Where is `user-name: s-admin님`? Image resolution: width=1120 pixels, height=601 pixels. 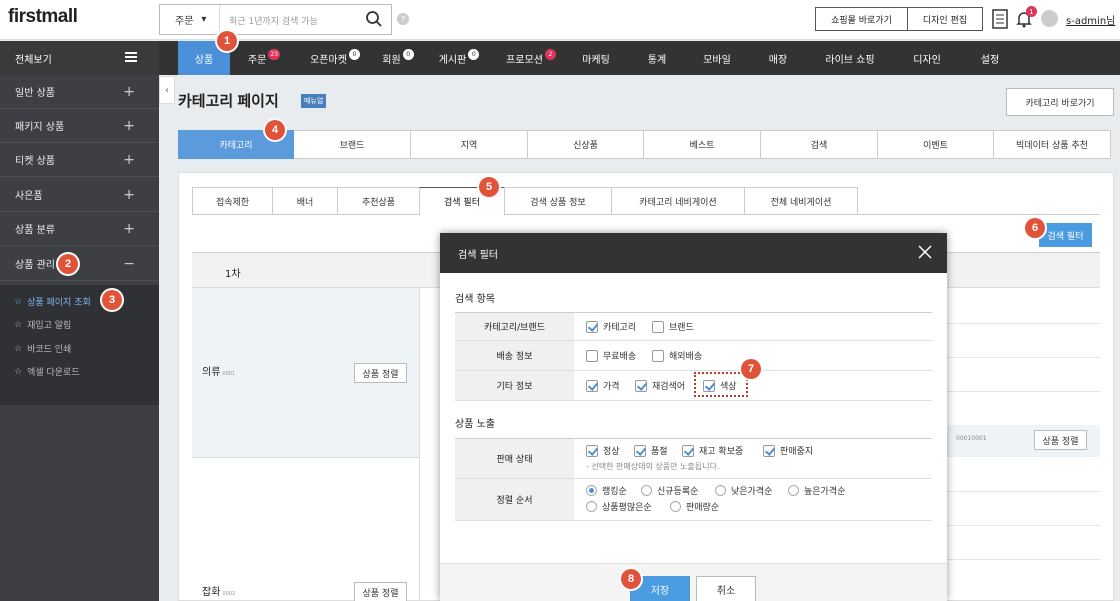
user-name: s-admin님 is located at coordinates (1090, 19).